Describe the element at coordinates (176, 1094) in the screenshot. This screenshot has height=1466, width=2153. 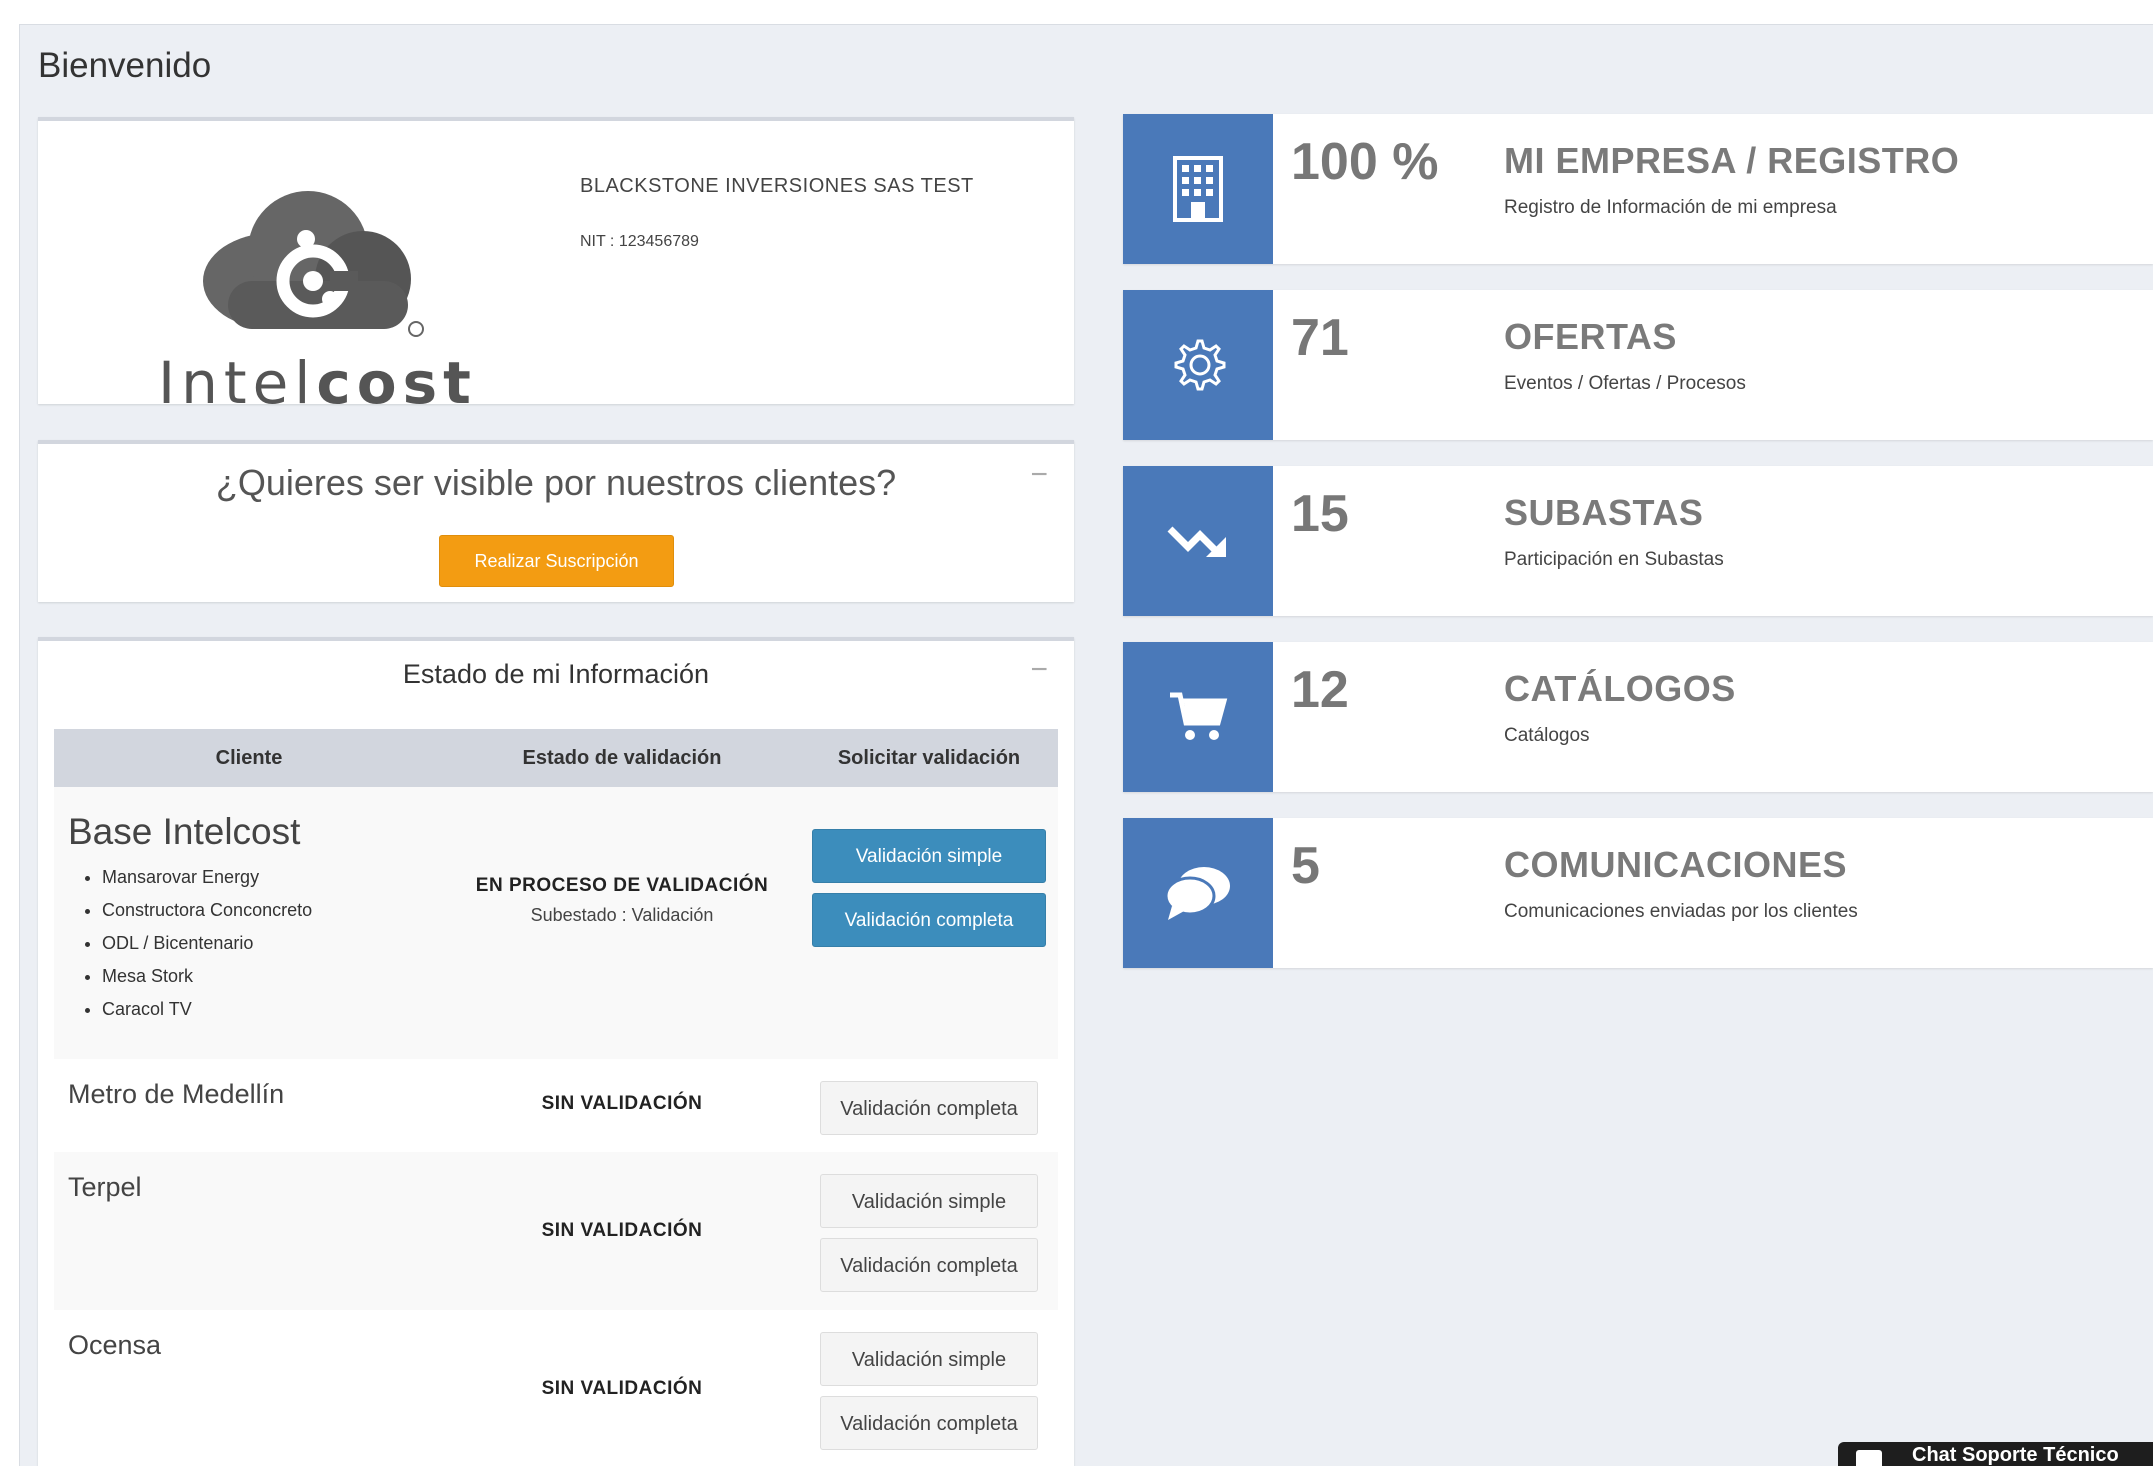
I see `client-name: Metro de Medellín` at that location.